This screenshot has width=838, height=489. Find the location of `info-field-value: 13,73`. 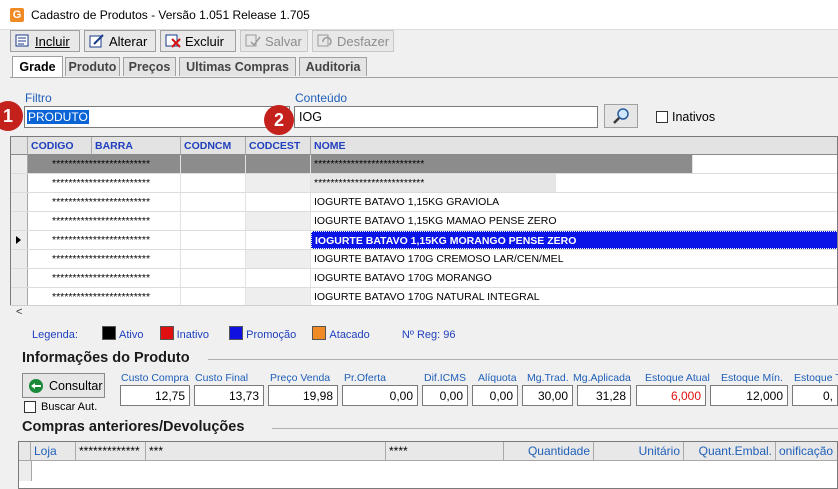

info-field-value: 13,73 is located at coordinates (229, 395).